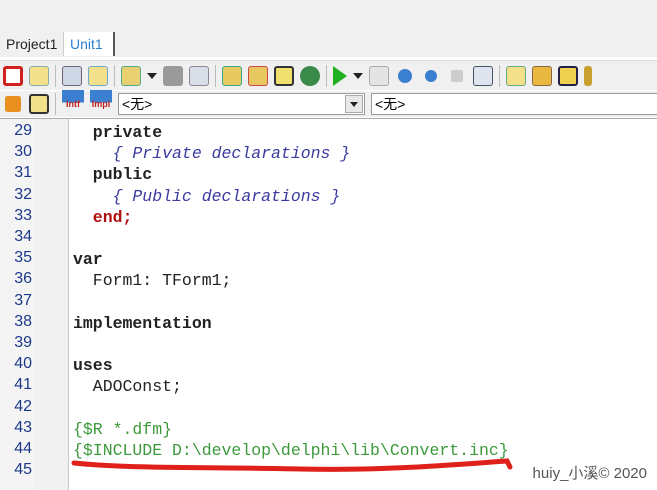  I want to click on code-line: { Private declarations }, so click(212, 154).